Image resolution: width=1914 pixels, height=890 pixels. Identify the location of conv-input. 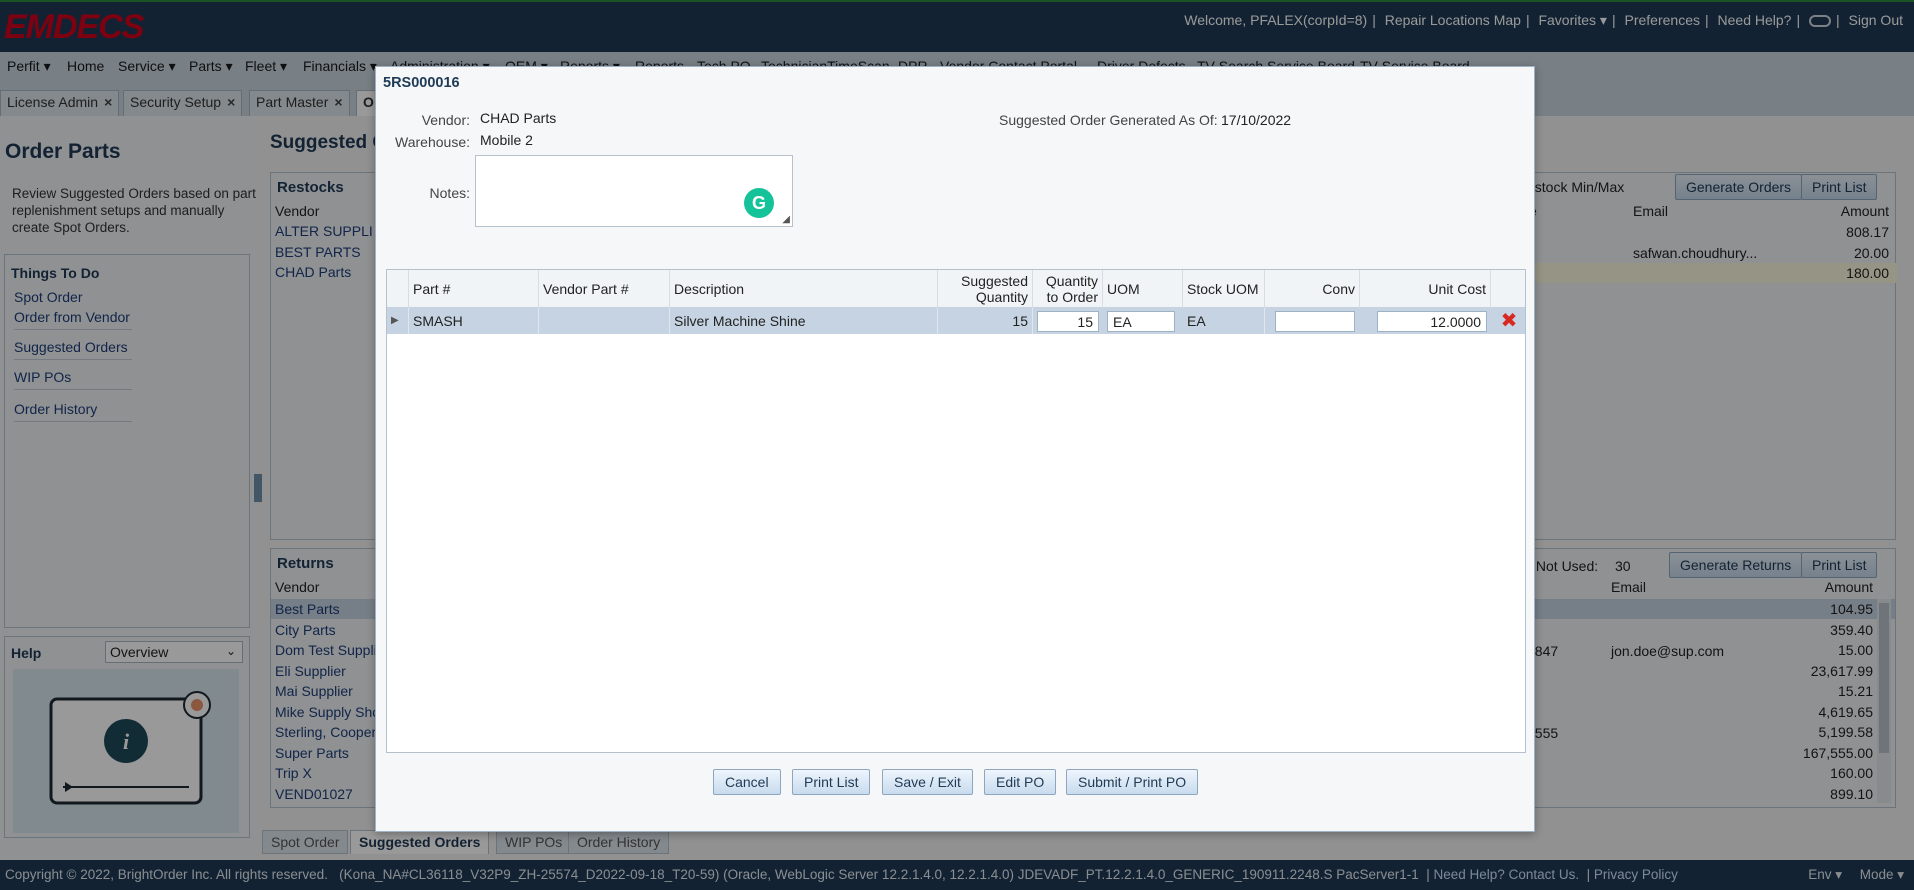
(1315, 321).